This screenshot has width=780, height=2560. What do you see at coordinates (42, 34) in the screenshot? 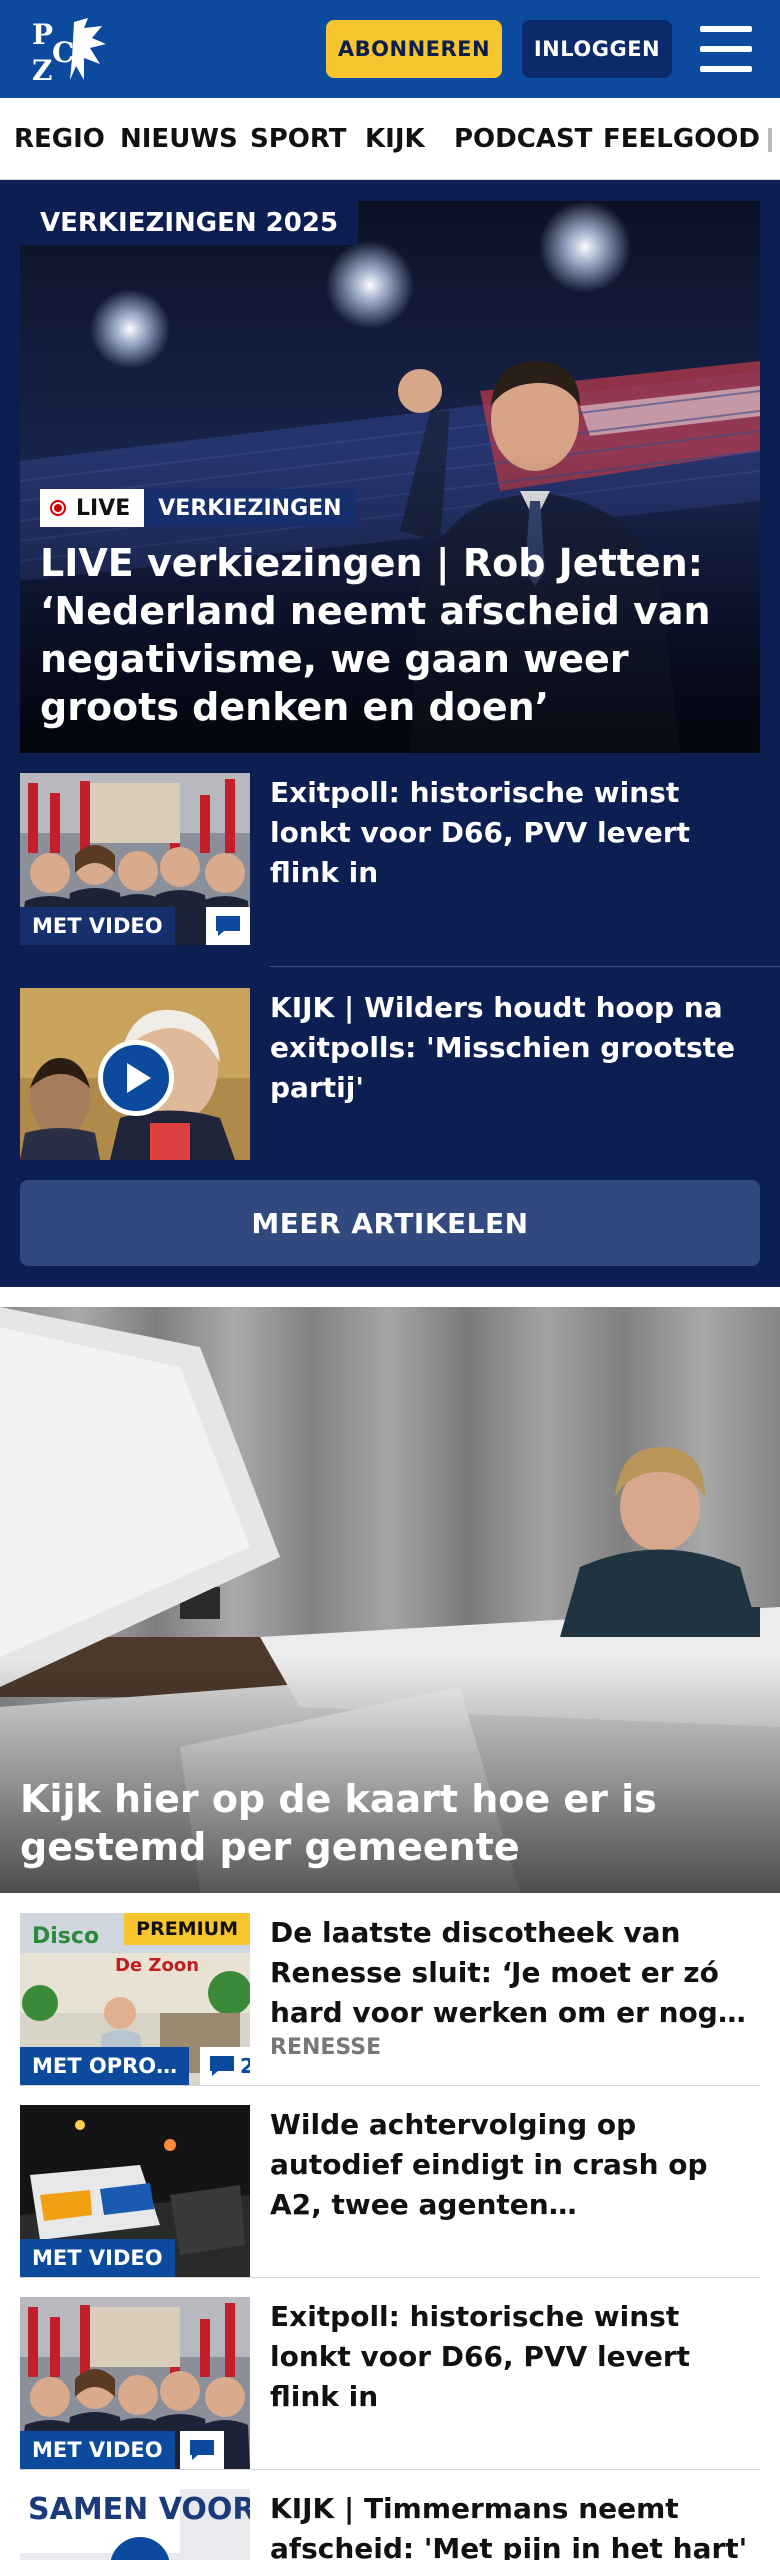
I see `svg-text: P` at bounding box center [42, 34].